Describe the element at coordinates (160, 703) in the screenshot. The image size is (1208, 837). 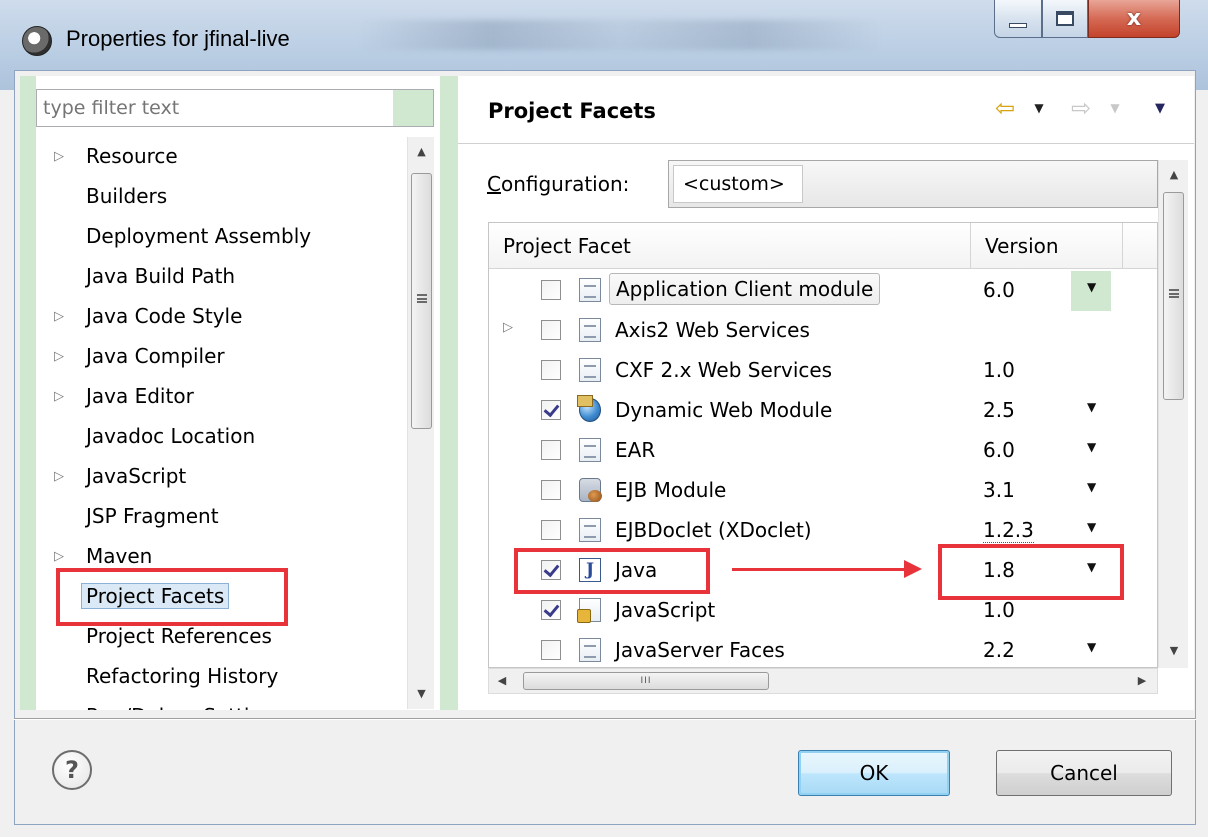
I see `tree-item: Run/Debug Settings` at that location.